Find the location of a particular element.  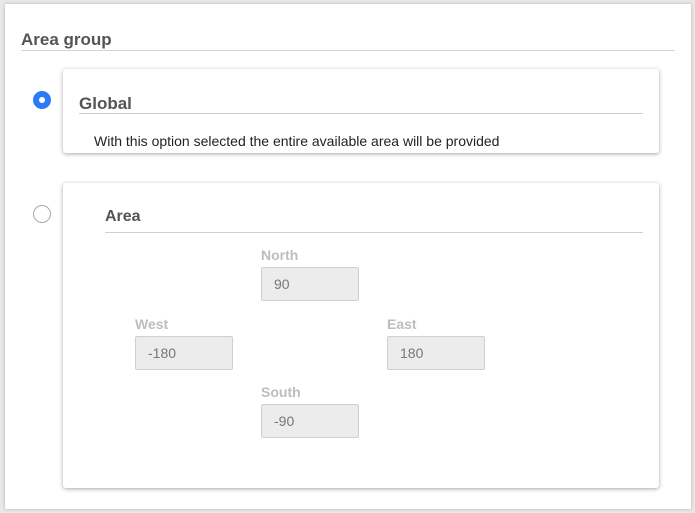

area-radio is located at coordinates (42, 214).